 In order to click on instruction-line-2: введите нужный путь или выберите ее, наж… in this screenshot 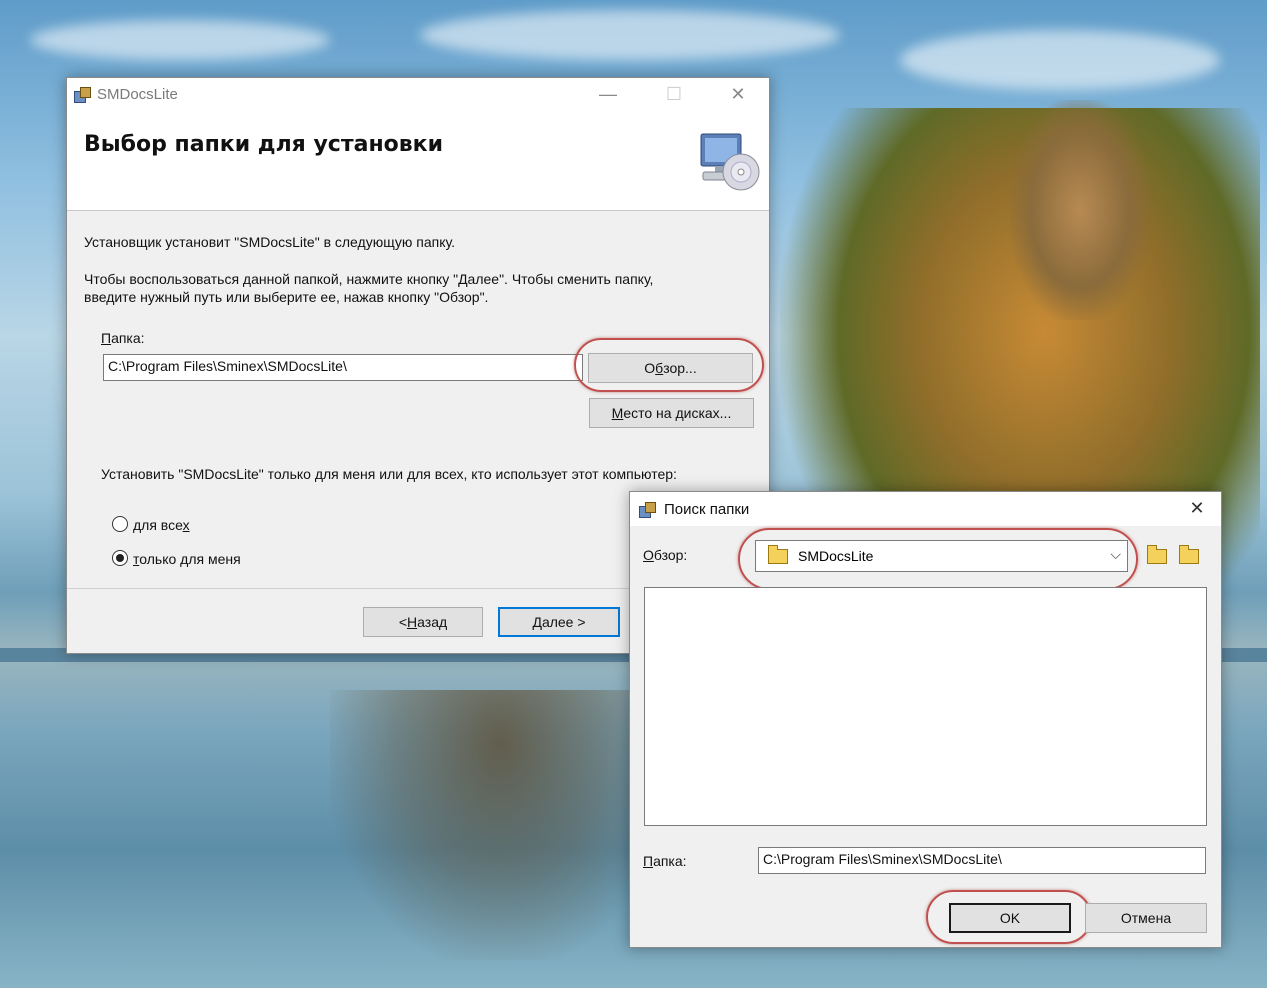, I will do `click(286, 297)`.